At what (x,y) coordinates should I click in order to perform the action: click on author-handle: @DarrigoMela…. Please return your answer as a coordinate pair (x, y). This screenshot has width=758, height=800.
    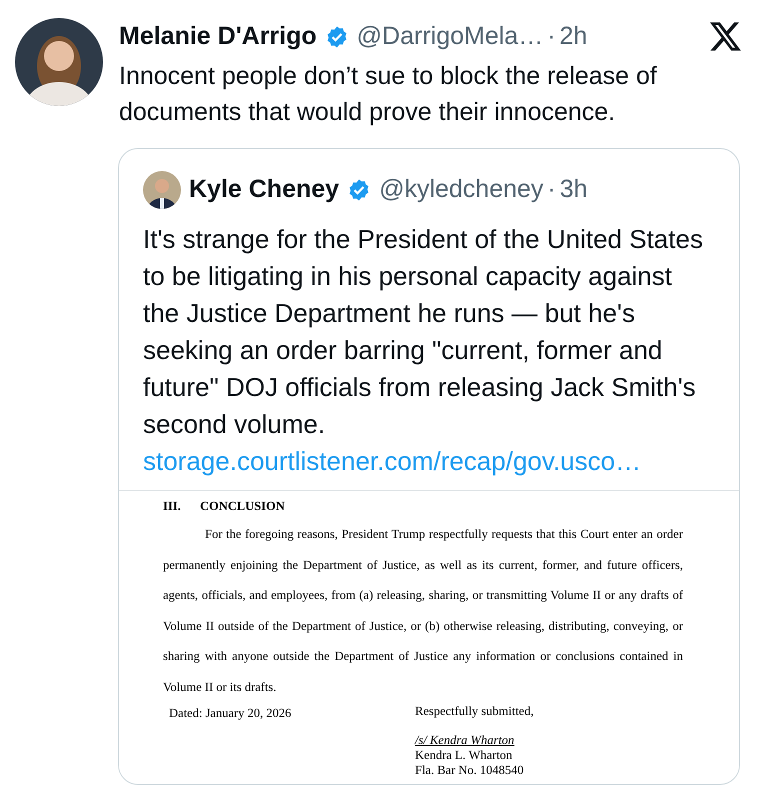
    Looking at the image, I should click on (450, 37).